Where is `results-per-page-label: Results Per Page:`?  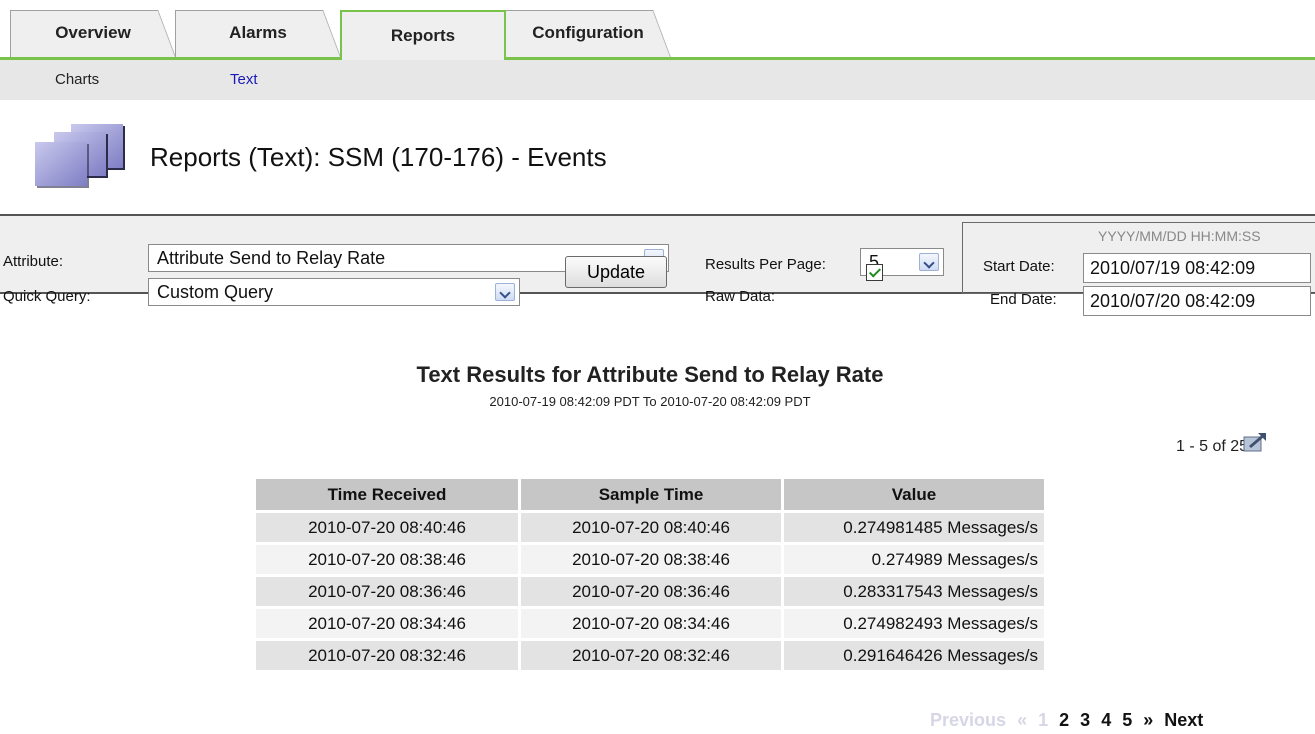
results-per-page-label: Results Per Page: is located at coordinates (765, 264).